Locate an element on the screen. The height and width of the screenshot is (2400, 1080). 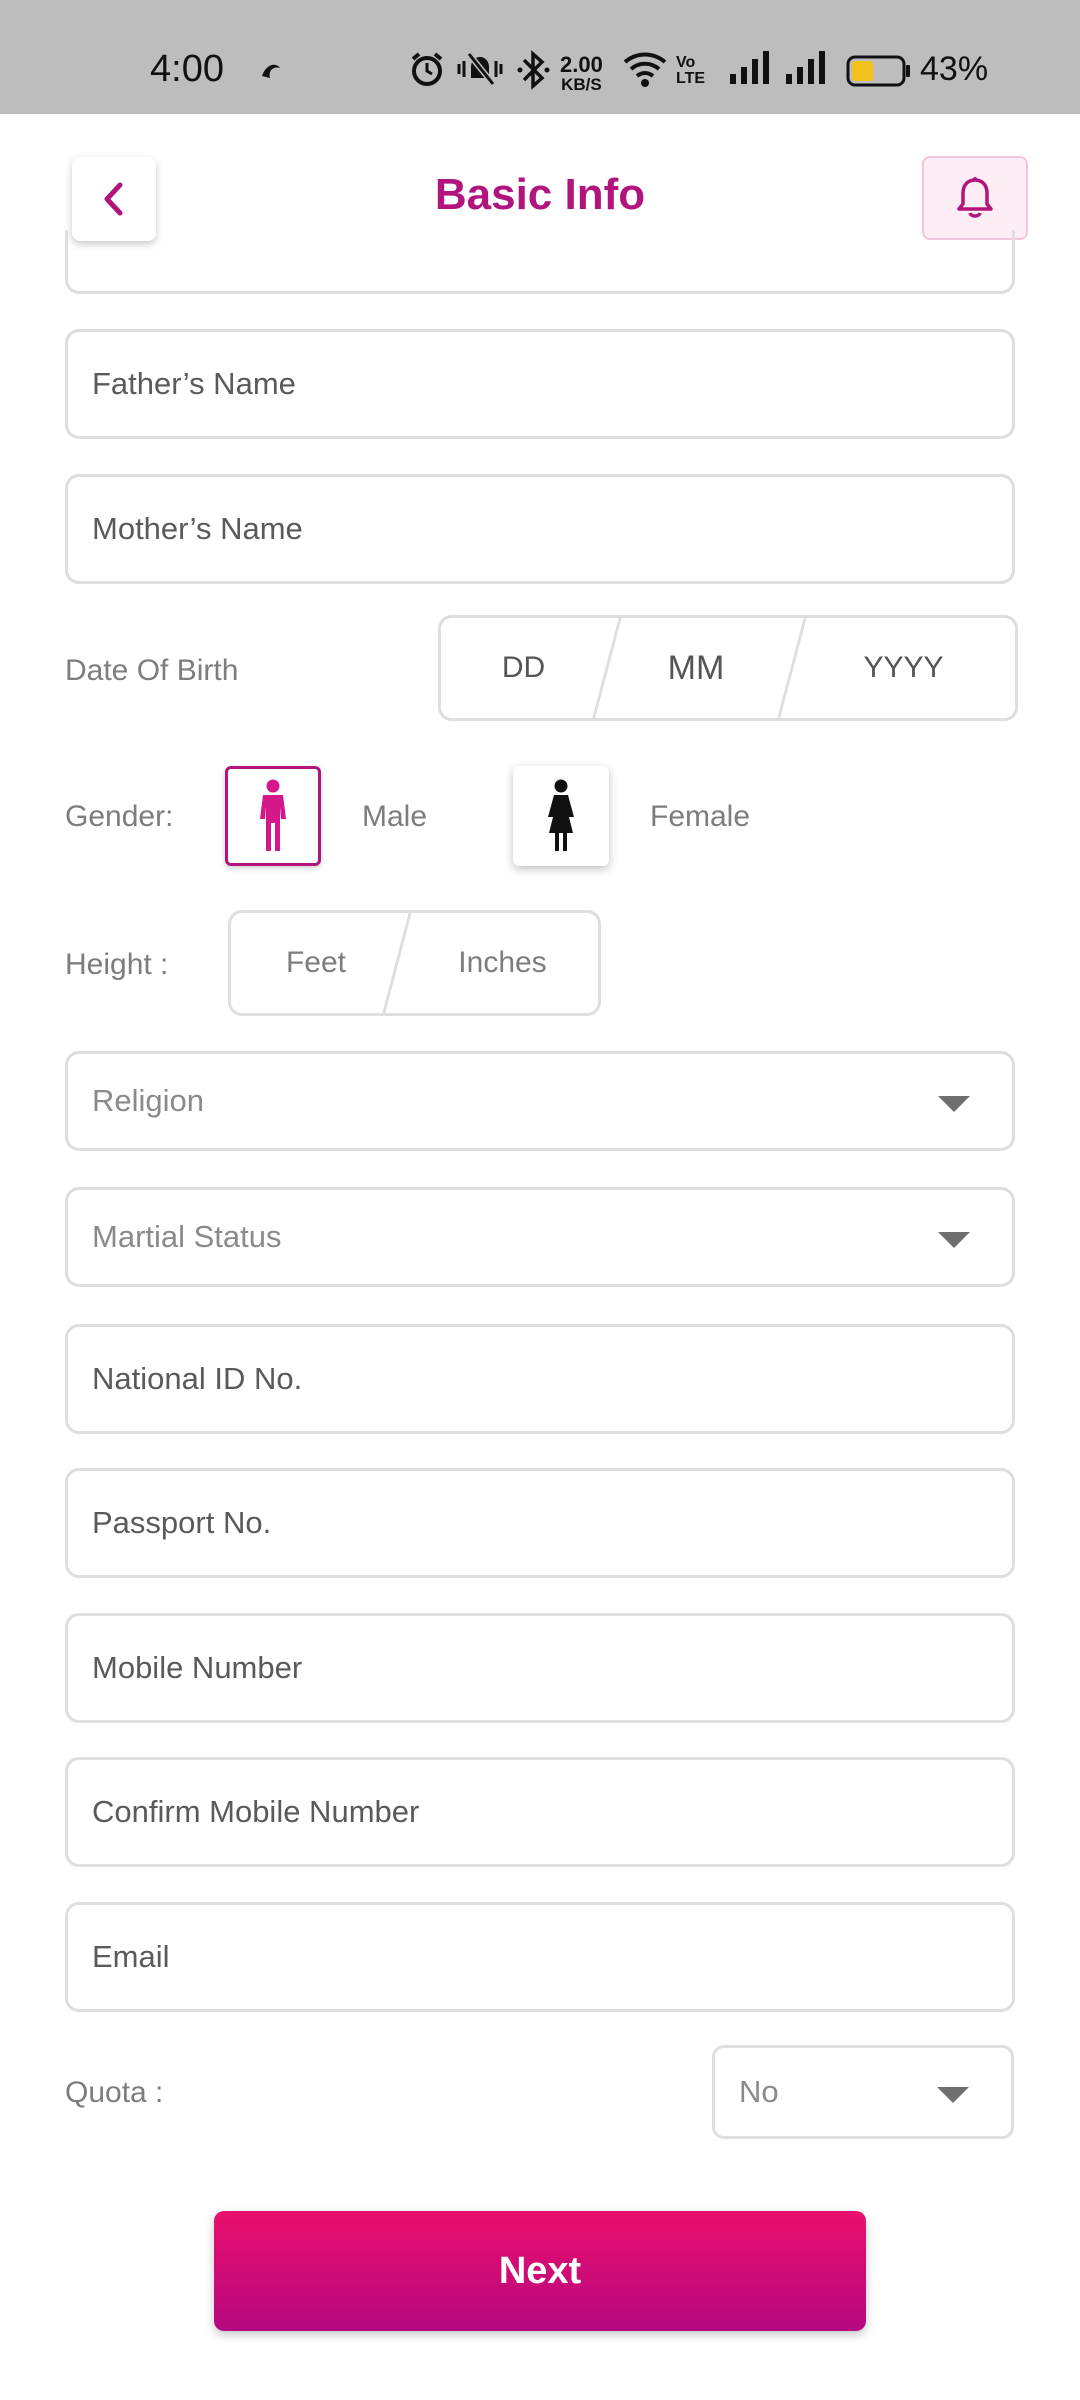
fathers-name-field is located at coordinates (540, 384).